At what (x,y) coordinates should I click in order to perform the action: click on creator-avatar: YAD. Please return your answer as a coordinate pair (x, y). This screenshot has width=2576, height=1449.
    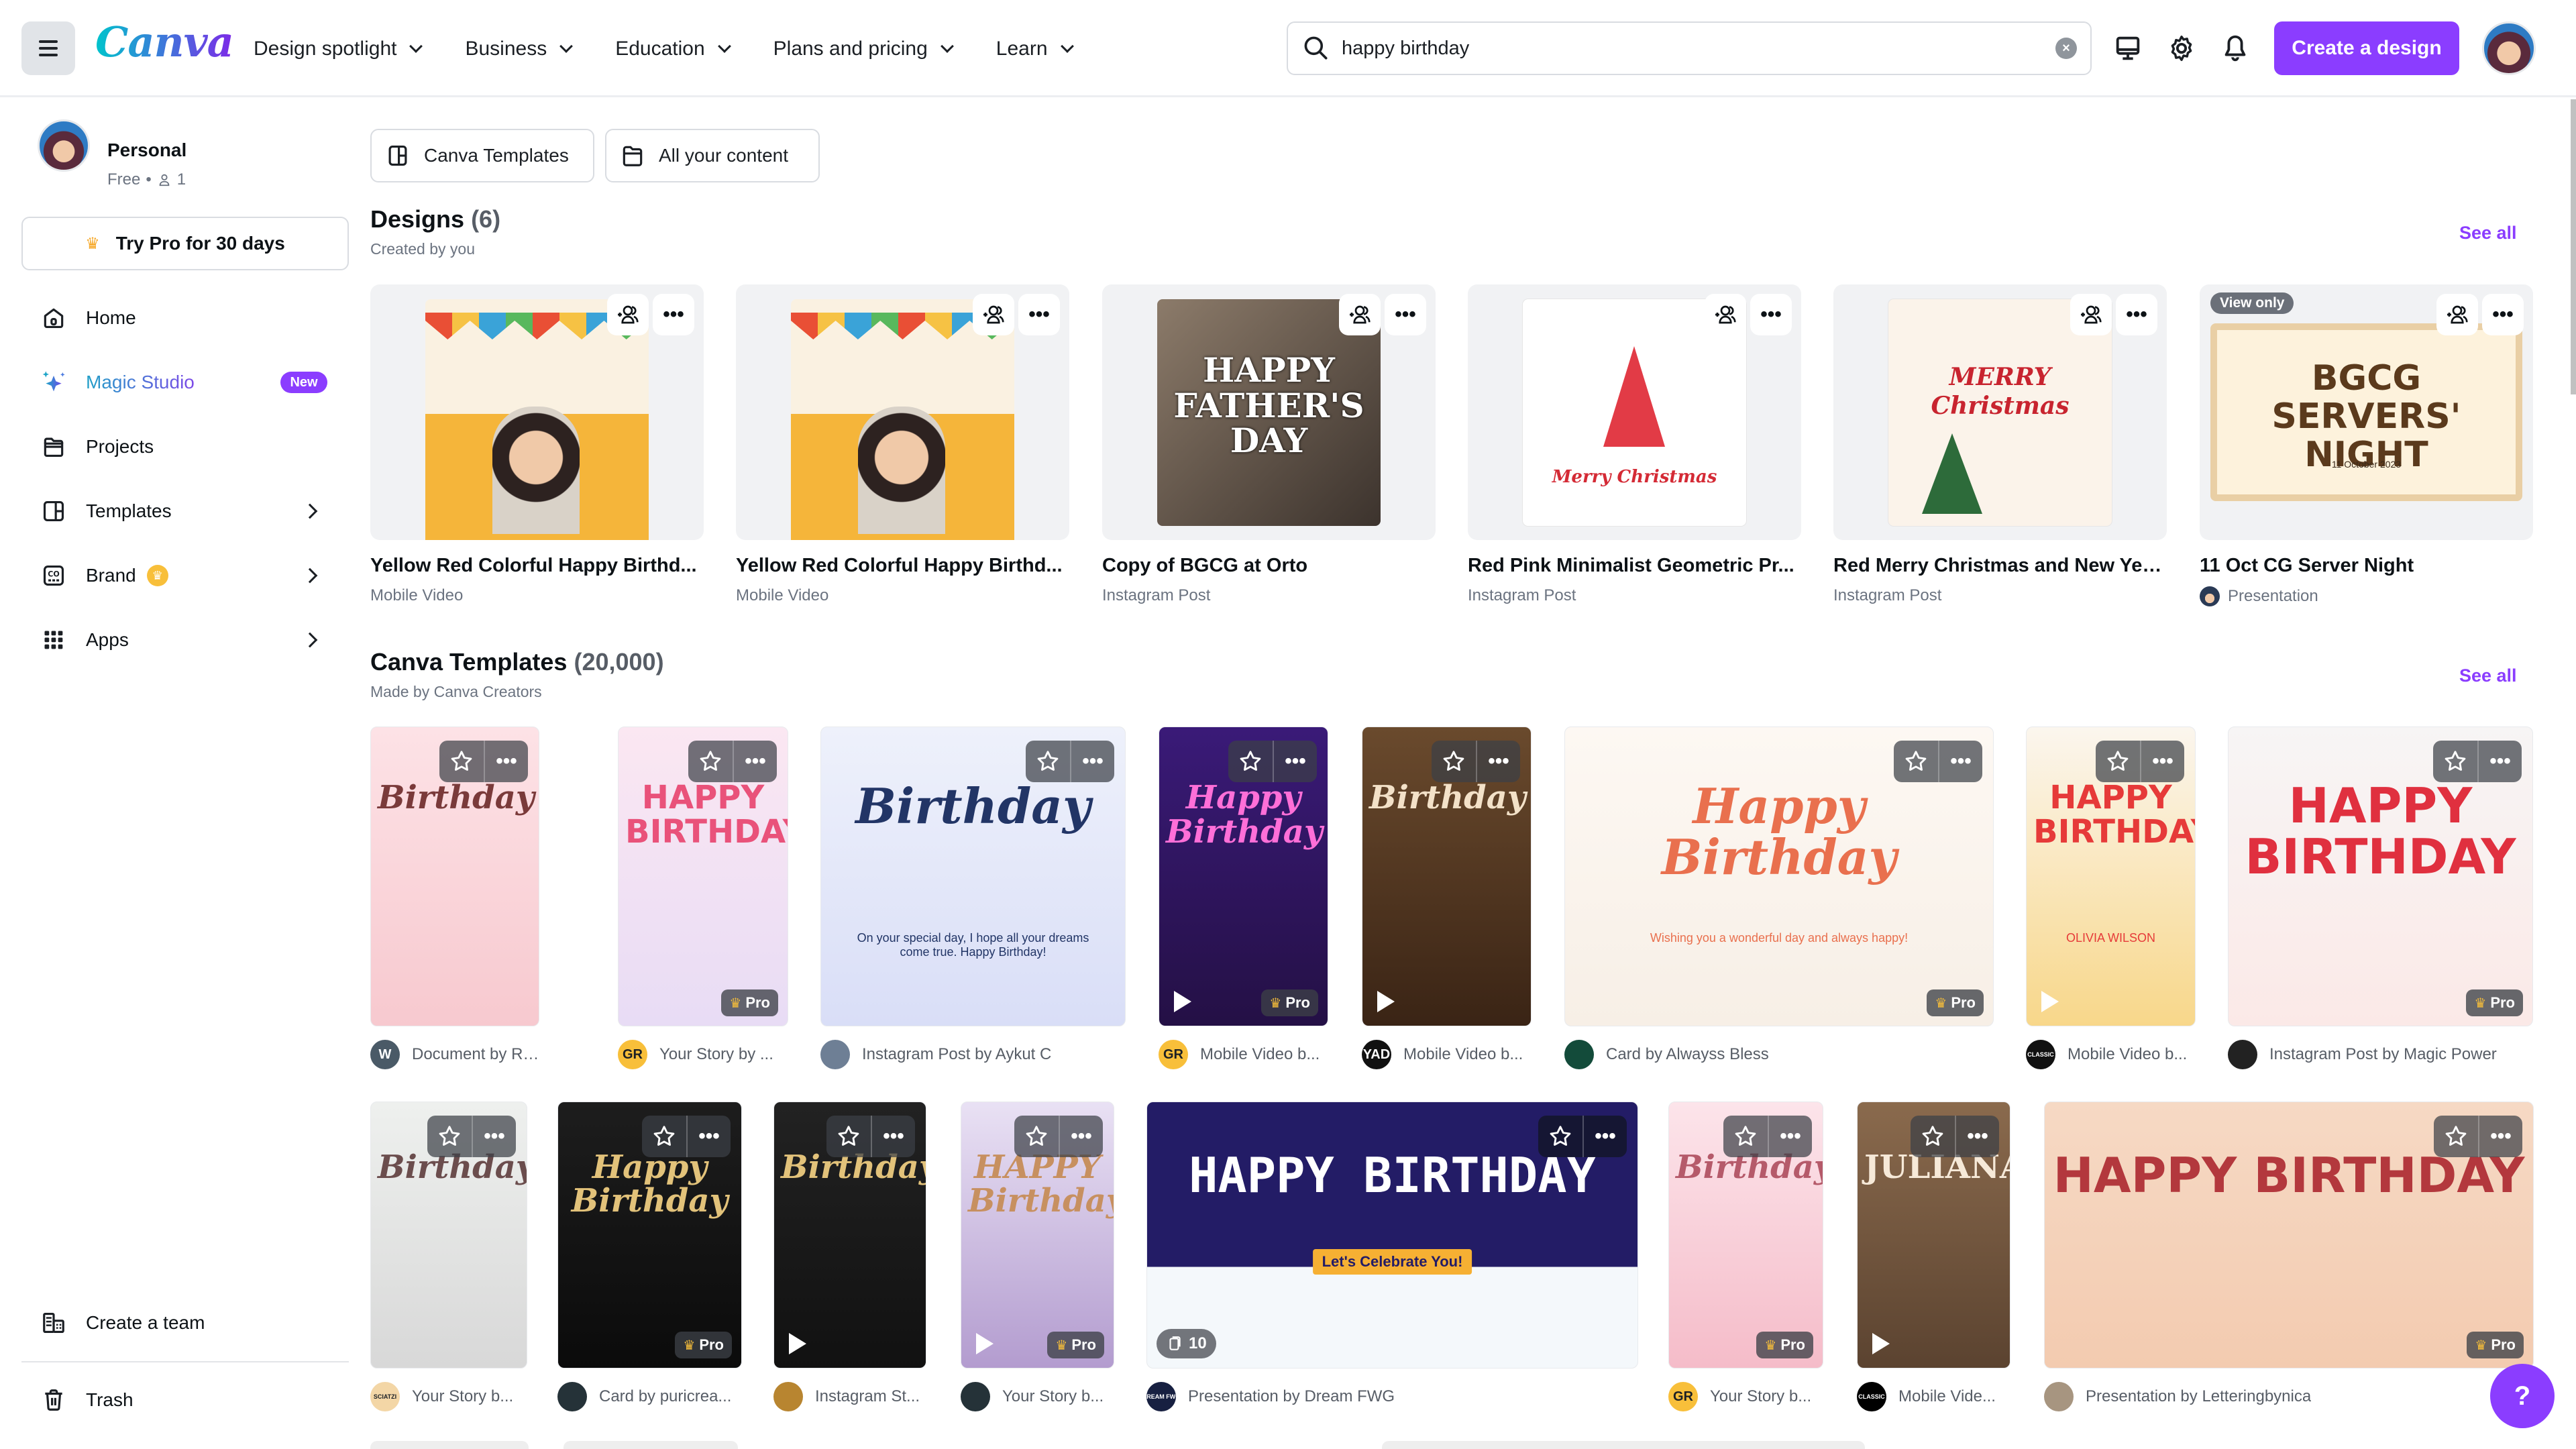
    Looking at the image, I should click on (1376, 1054).